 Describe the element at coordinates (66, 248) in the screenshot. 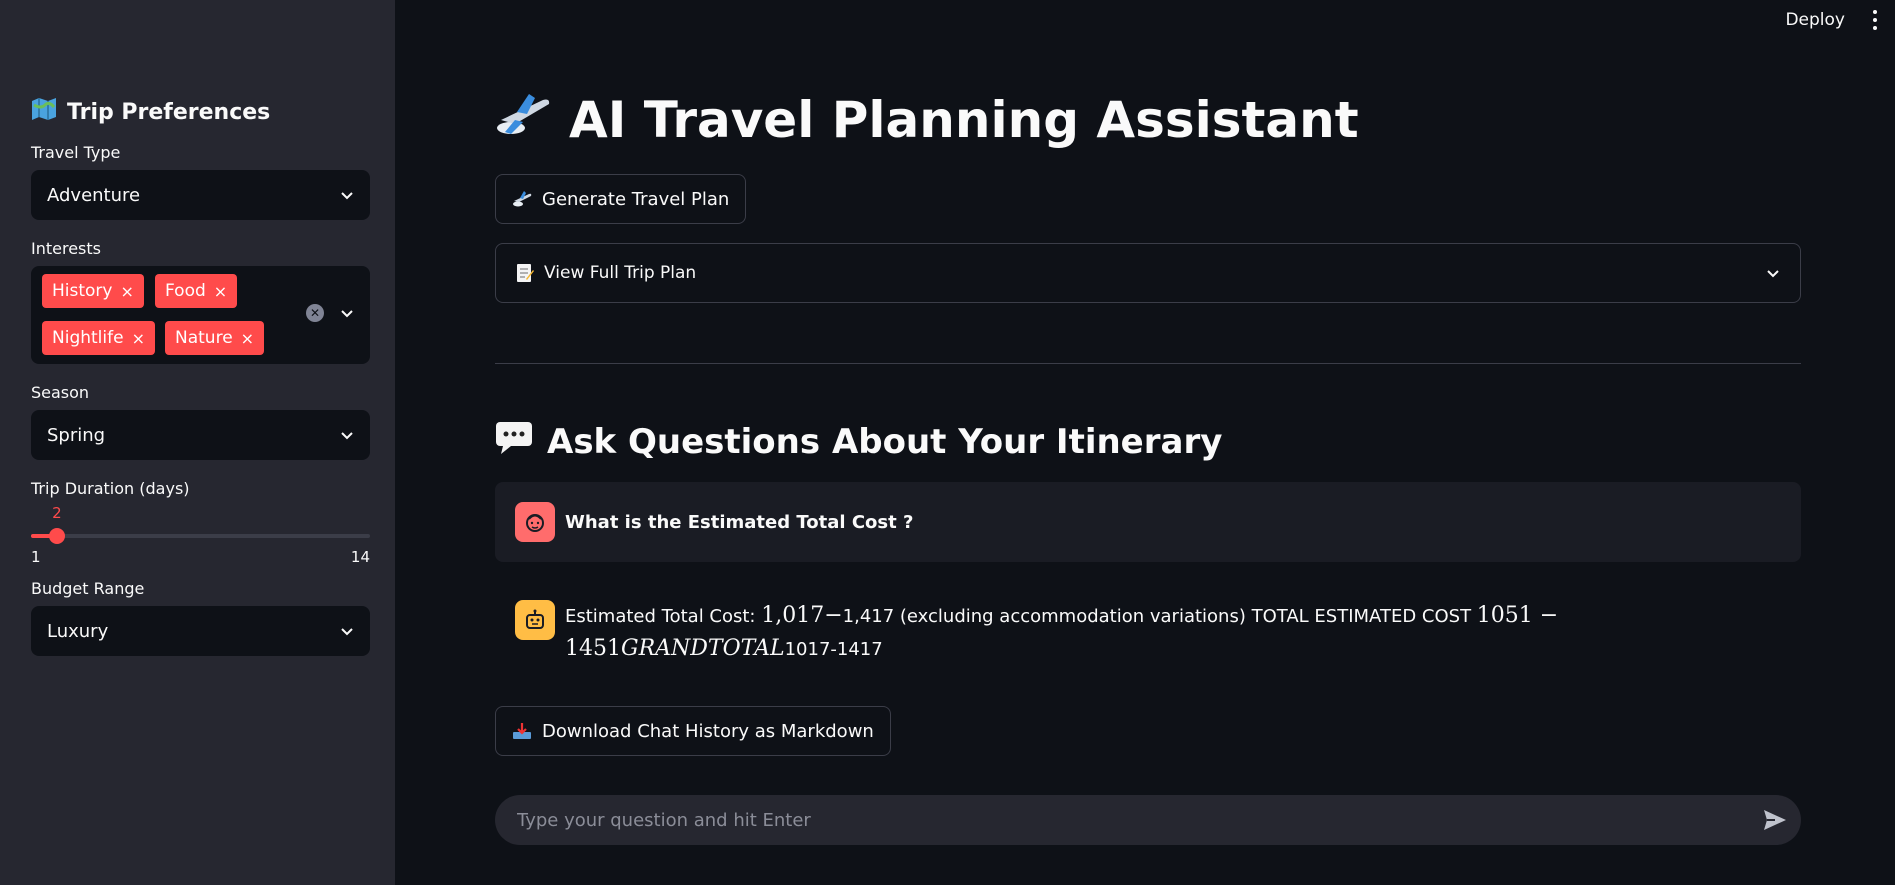

I see `interests-label: Interests` at that location.